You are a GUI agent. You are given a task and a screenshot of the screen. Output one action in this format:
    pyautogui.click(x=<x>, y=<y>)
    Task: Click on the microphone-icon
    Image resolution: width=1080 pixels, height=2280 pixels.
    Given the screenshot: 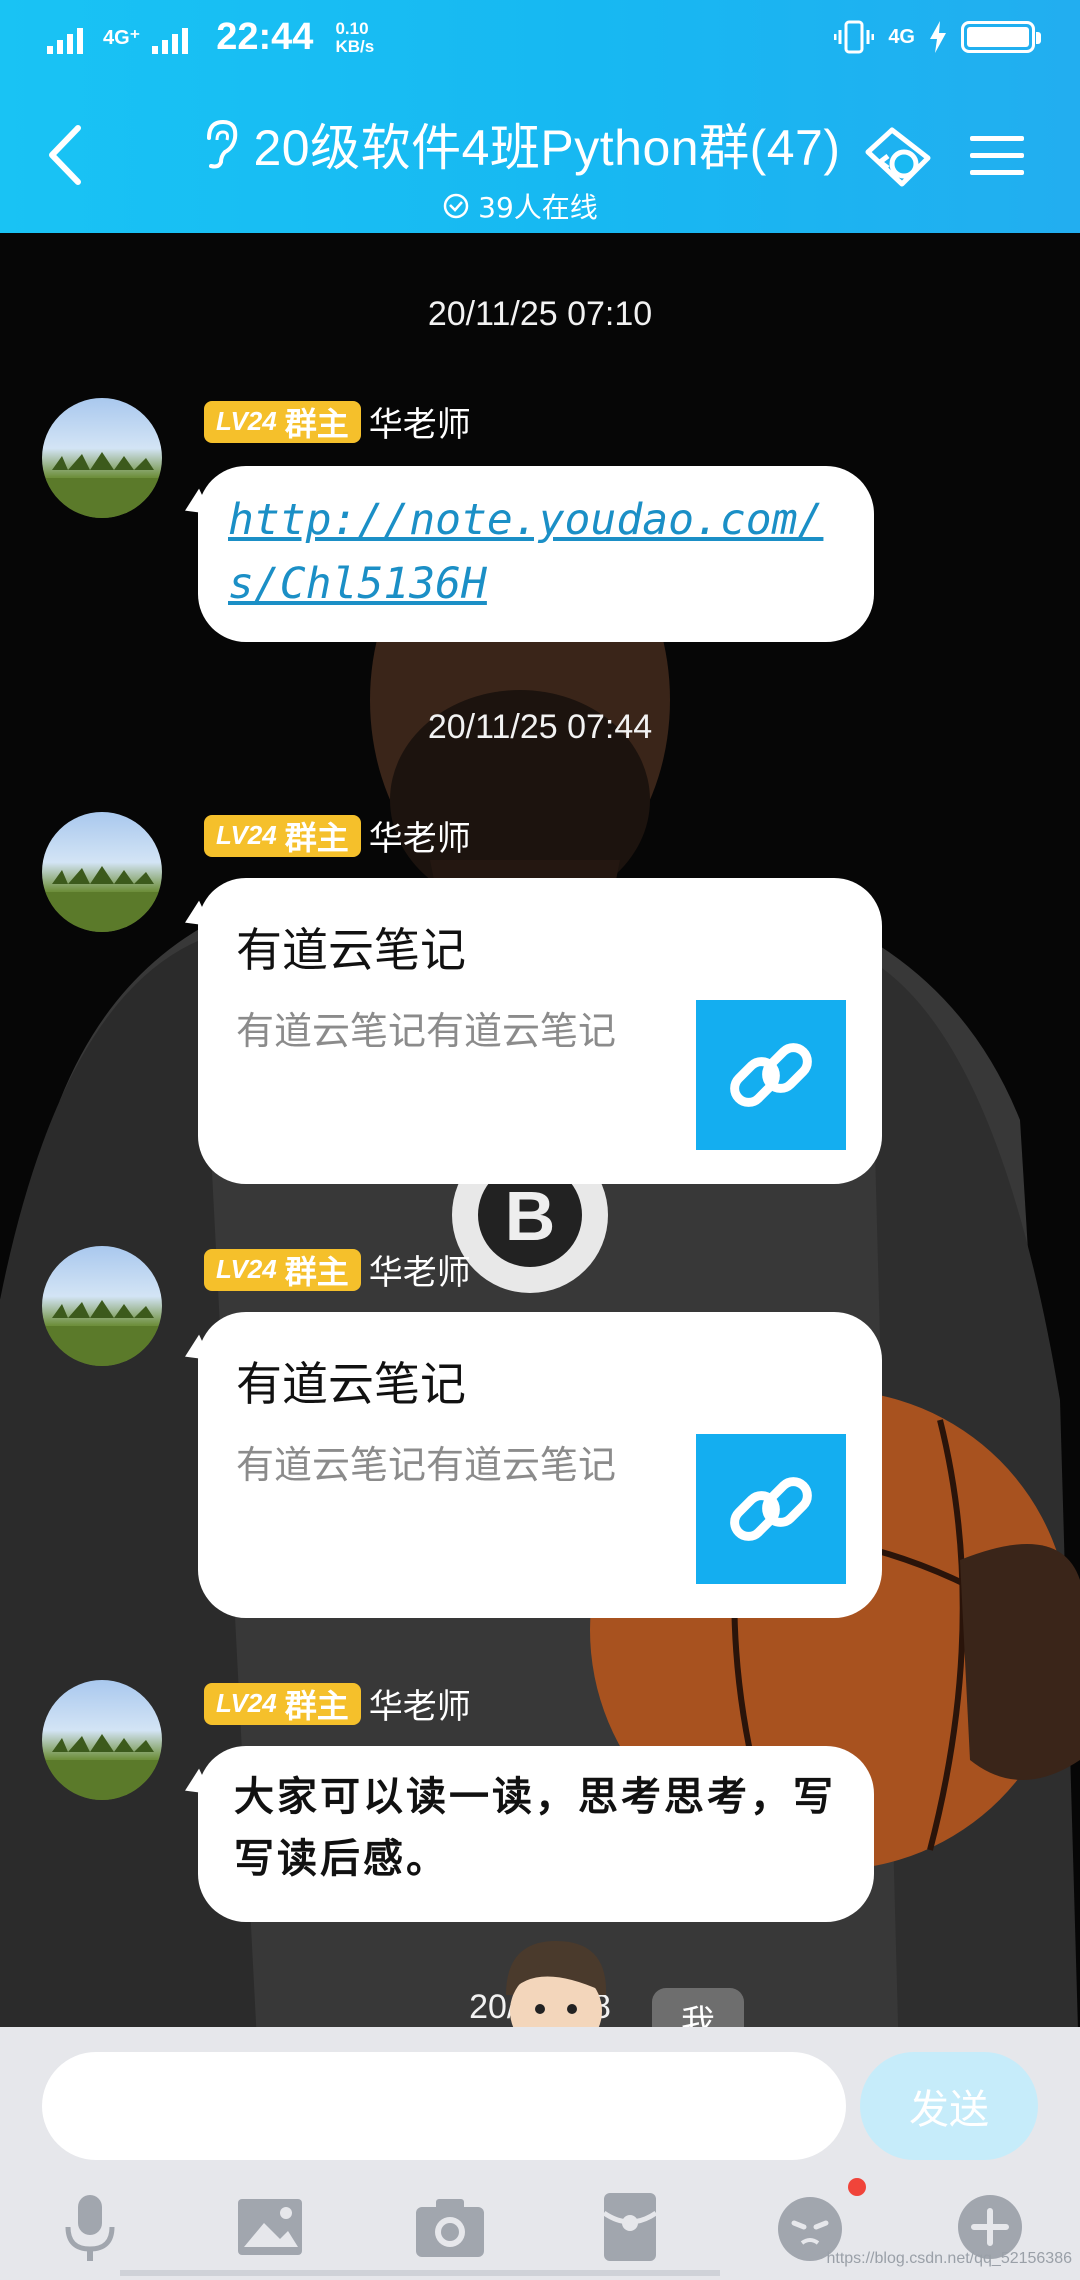 What is the action you would take?
    pyautogui.click(x=90, y=2227)
    